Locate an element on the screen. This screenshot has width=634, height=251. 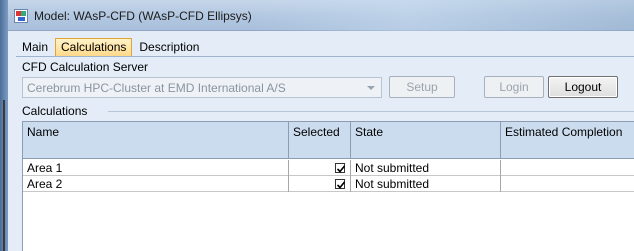
logout-button: Logout is located at coordinates (583, 87).